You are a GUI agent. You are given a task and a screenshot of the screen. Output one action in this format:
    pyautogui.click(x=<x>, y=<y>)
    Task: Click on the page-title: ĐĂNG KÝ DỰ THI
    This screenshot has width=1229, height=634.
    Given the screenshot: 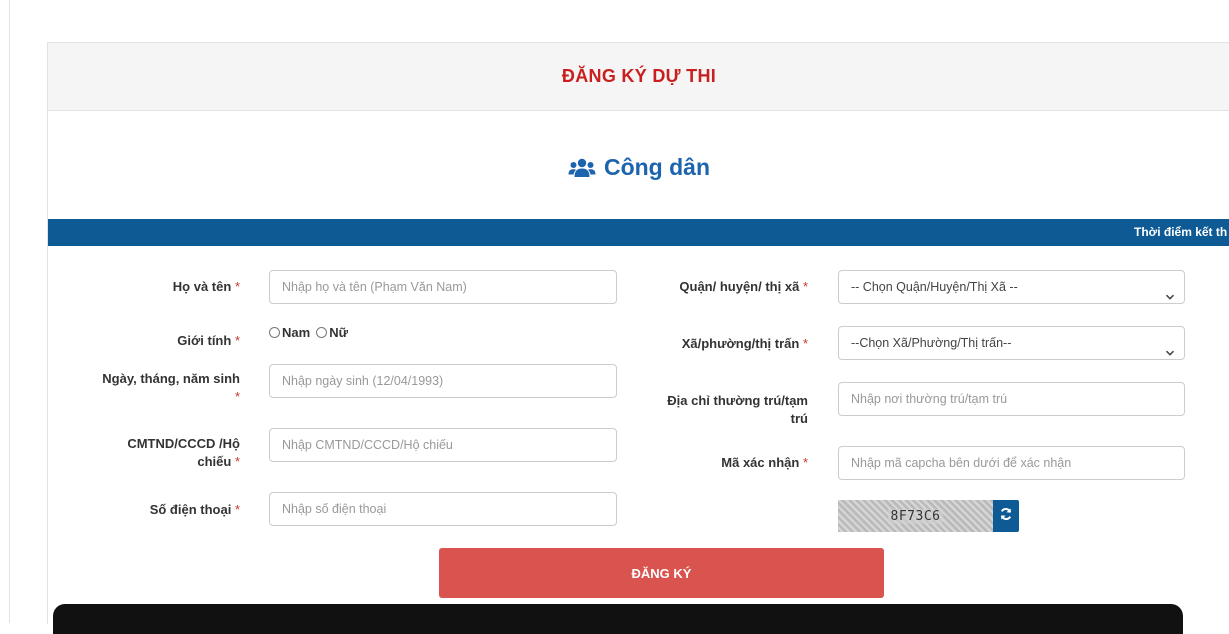 What is the action you would take?
    pyautogui.click(x=639, y=76)
    